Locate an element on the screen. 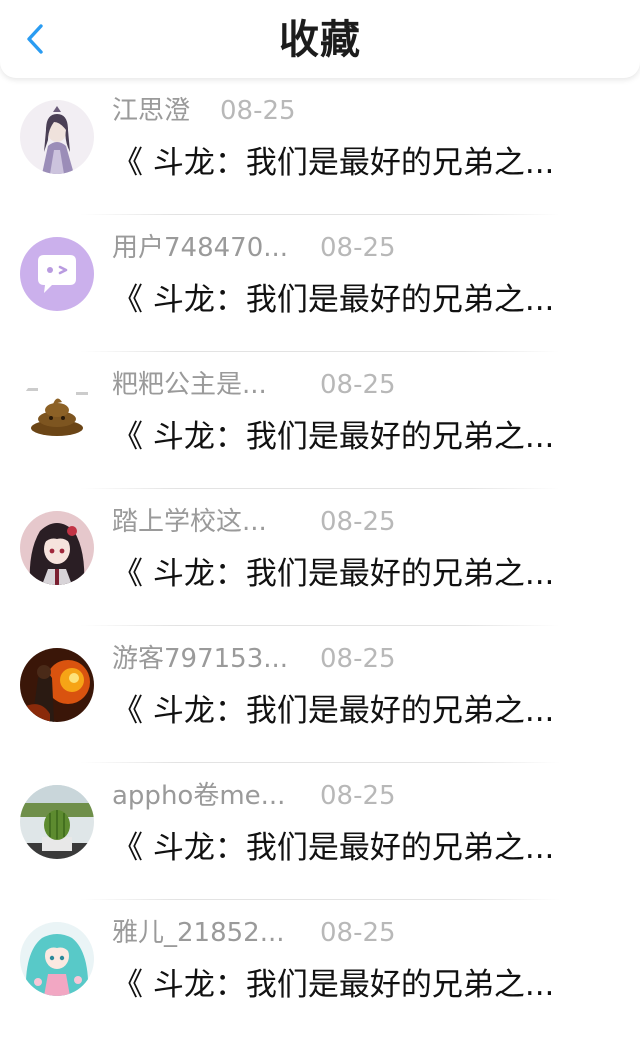  page-title: 收藏 is located at coordinates (320, 40).